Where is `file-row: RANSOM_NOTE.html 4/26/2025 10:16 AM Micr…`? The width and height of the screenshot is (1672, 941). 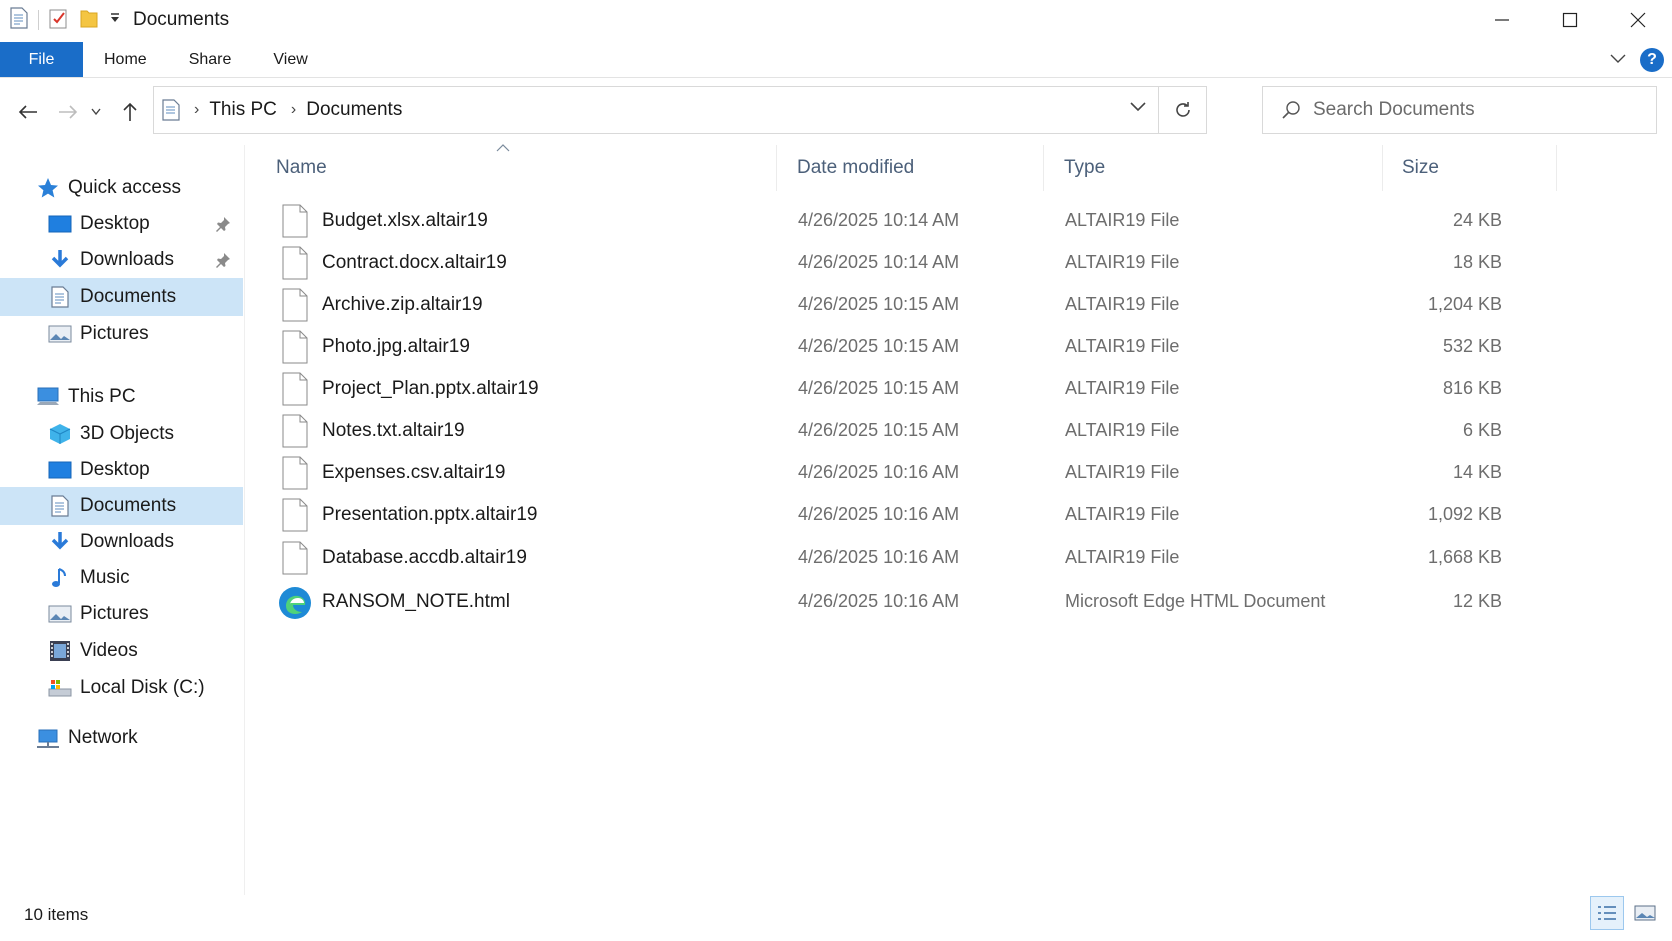 file-row: RANSOM_NOTE.html 4/26/2025 10:16 AM Micr… is located at coordinates (907, 602).